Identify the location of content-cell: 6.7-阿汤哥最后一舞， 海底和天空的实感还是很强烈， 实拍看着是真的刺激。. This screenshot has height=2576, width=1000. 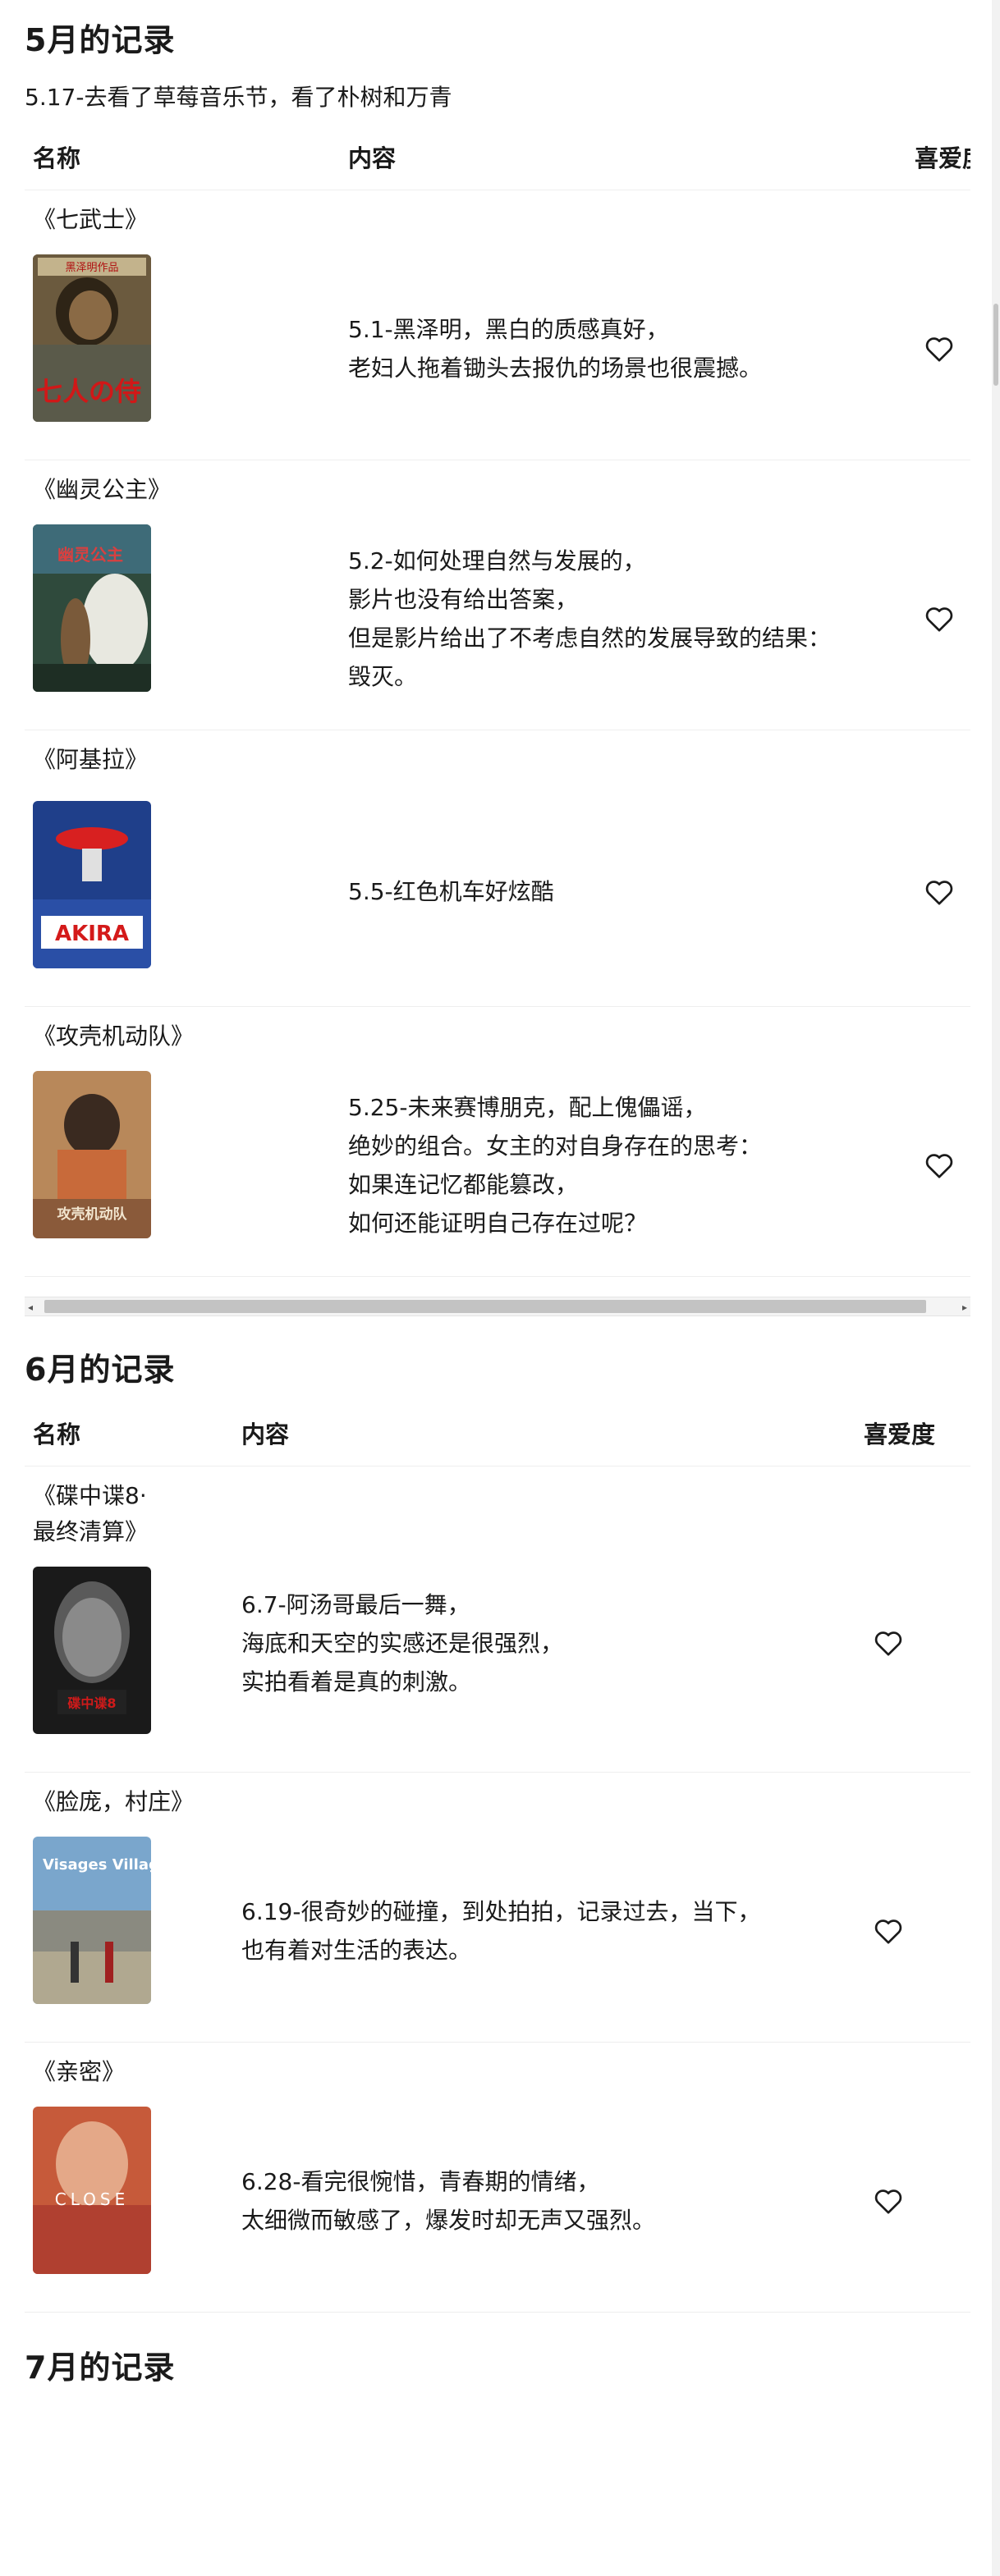
(544, 1619).